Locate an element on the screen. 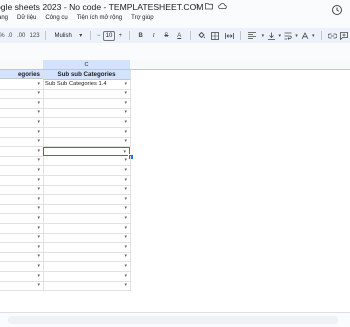  merge-cells-icon is located at coordinates (229, 35).